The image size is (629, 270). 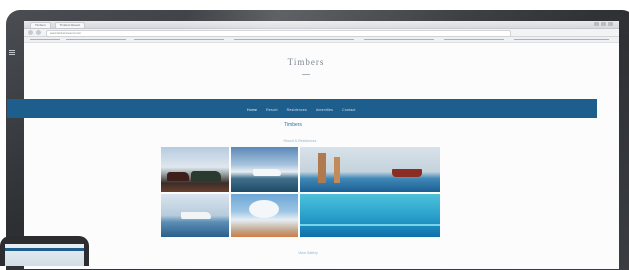 I want to click on browser-tabs: Timbers Timbers Resort, so click(x=58, y=25).